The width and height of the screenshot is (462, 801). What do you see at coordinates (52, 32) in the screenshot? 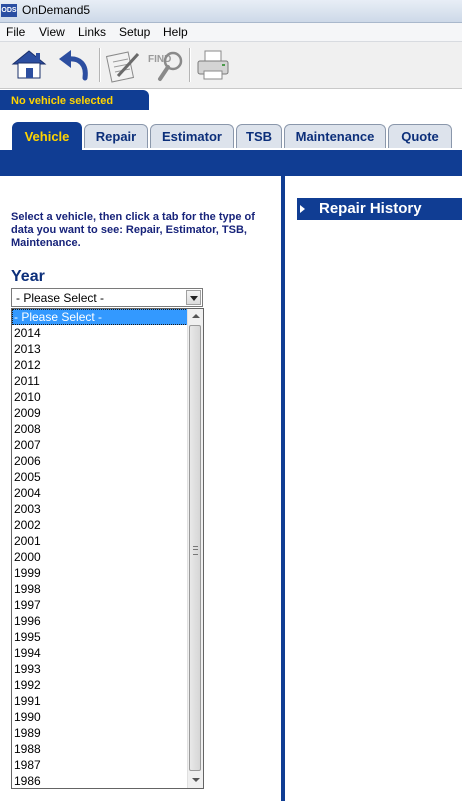
I see `menu-view: View` at bounding box center [52, 32].